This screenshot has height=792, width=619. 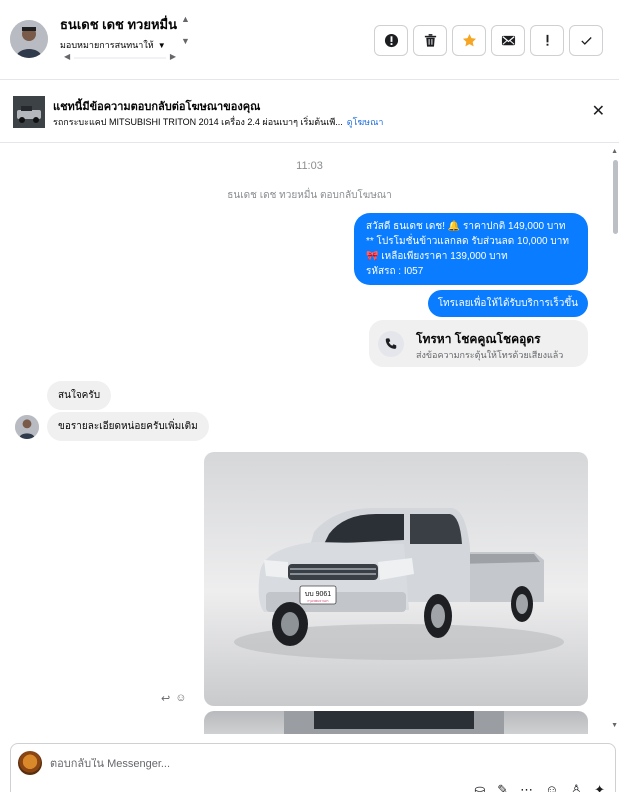 I want to click on ad-reply-note: ธนเดช เดช ทวยหมื่น ตอบกลับโฆษณา, so click(x=309, y=195).